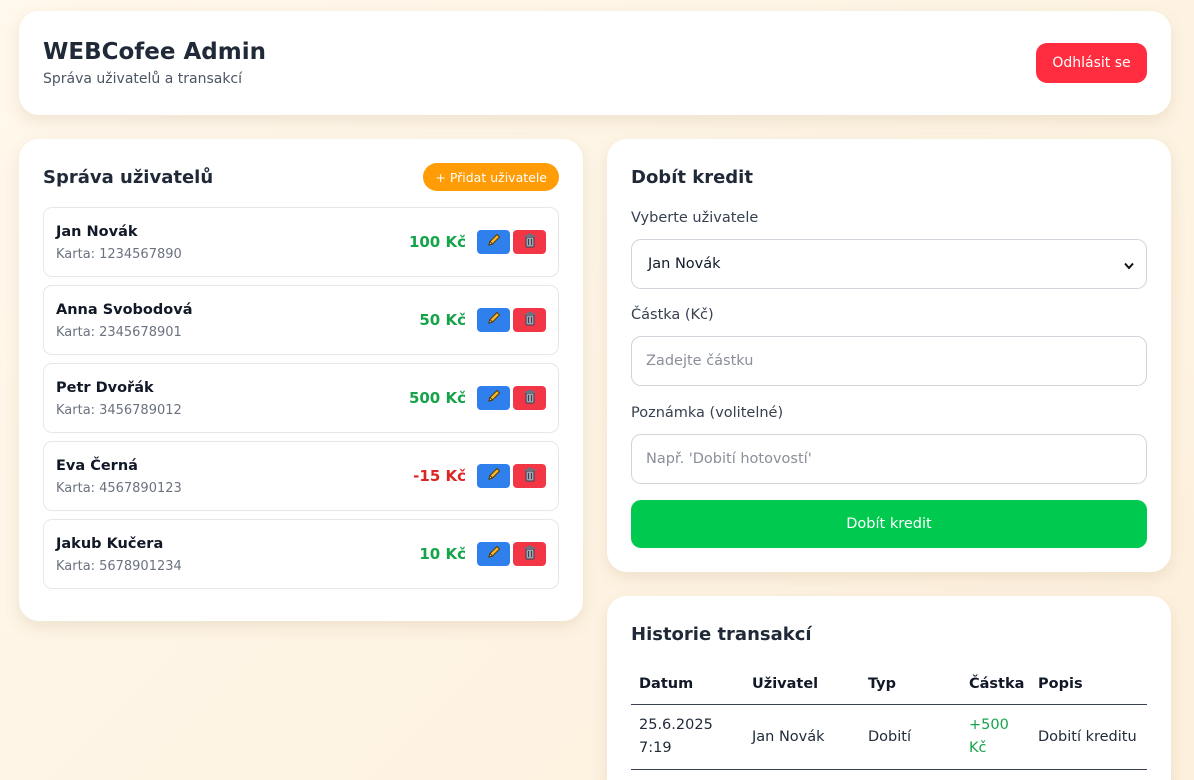  I want to click on user-select-label: Vyberte uživatele, so click(695, 218).